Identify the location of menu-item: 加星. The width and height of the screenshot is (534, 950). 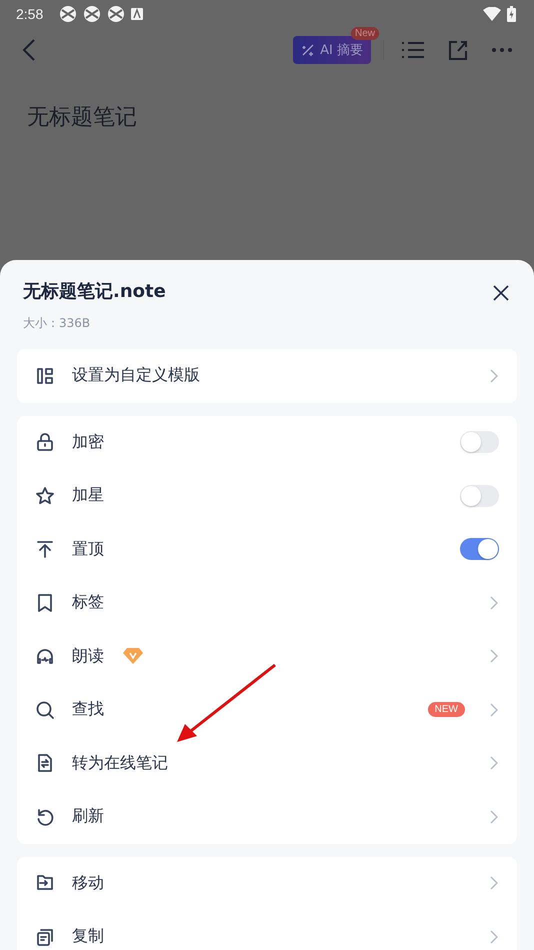
(267, 495).